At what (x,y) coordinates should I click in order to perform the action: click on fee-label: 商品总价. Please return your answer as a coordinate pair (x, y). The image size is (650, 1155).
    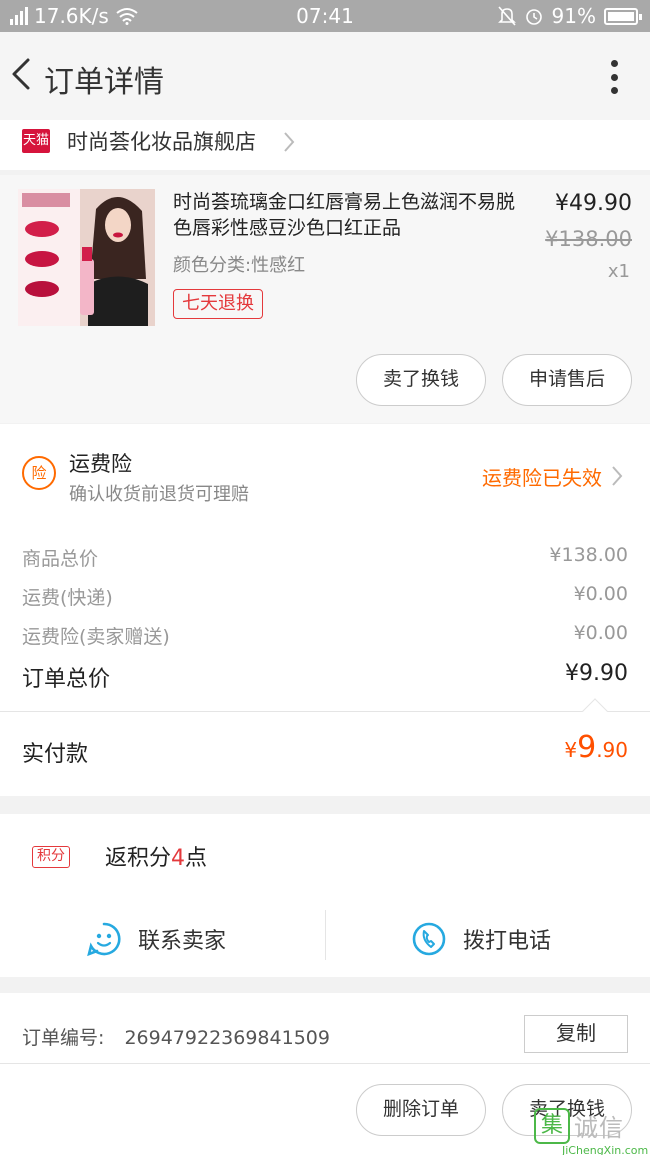
    Looking at the image, I should click on (60, 559).